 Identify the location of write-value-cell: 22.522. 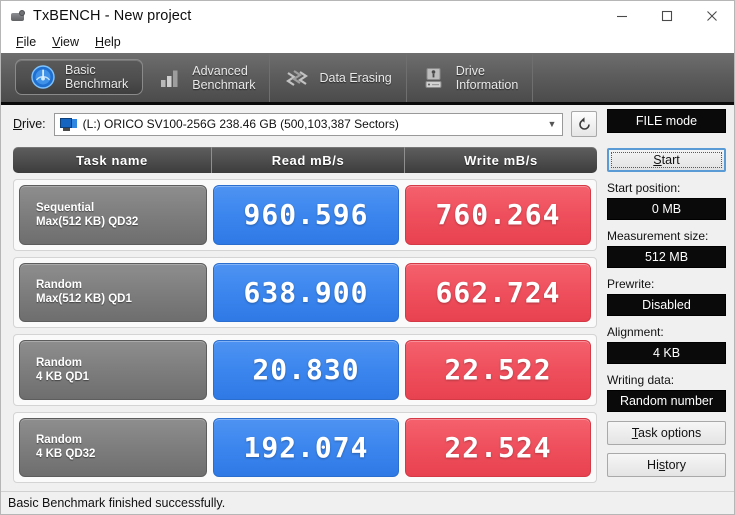
(498, 370).